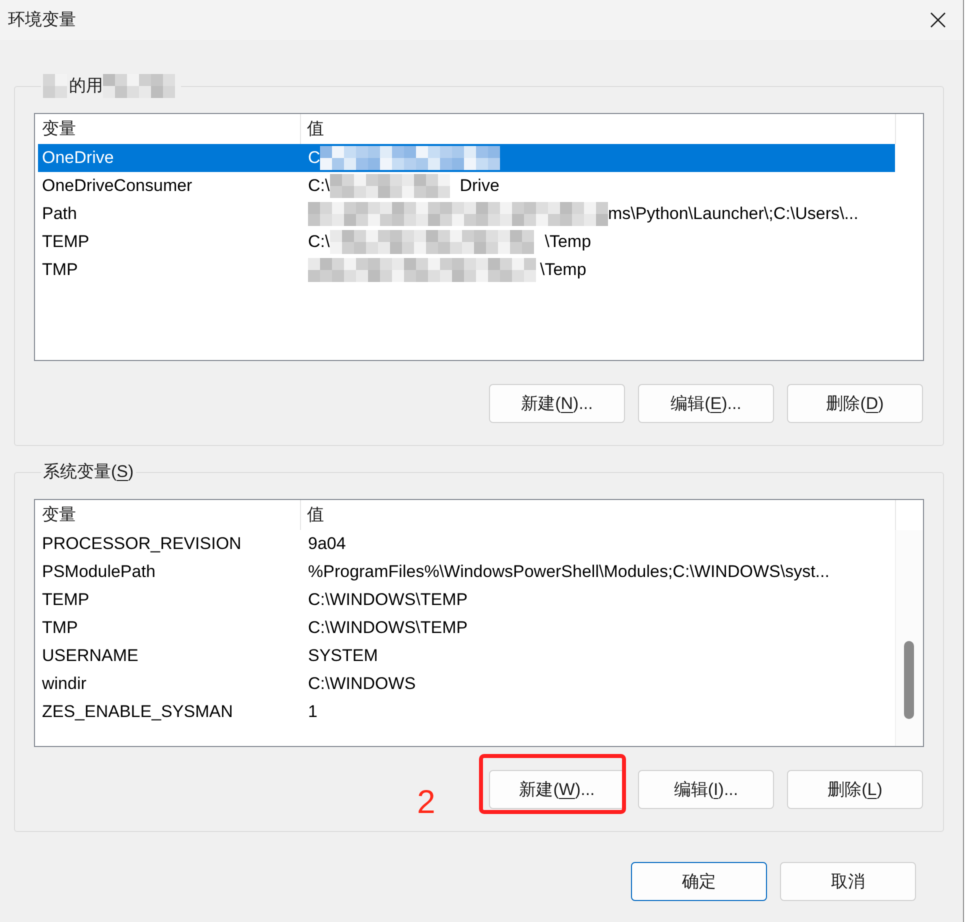  Describe the element at coordinates (426, 801) in the screenshot. I see `step-number: 2` at that location.